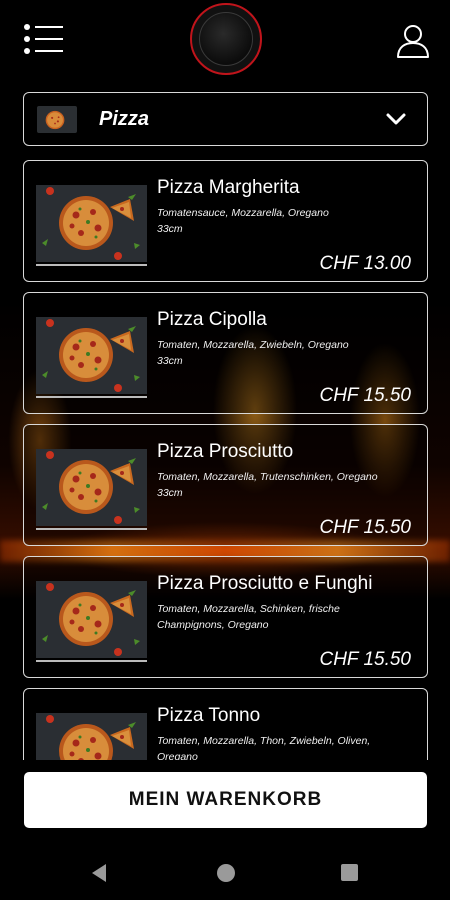  I want to click on product-name: Pizza Prosciutto, so click(225, 451).